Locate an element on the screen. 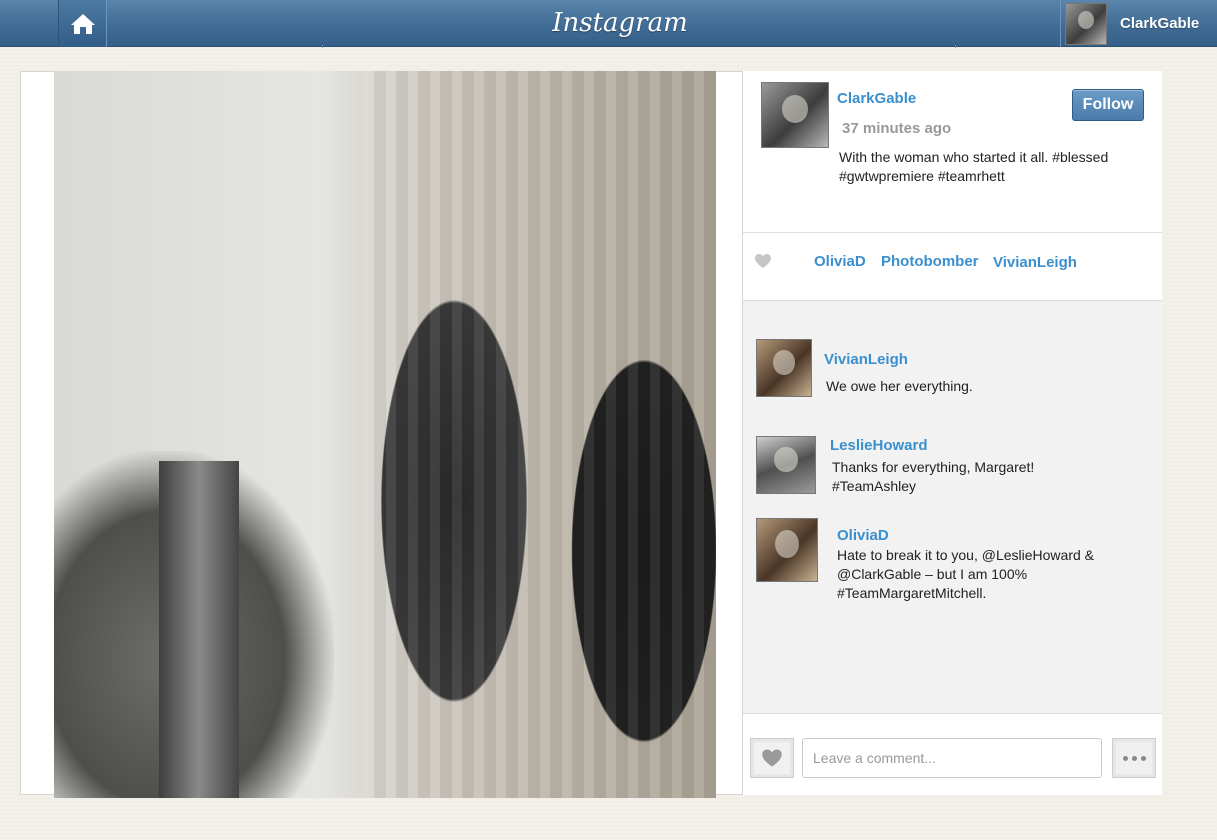 This screenshot has height=840, width=1217. user-avatar is located at coordinates (1086, 23).